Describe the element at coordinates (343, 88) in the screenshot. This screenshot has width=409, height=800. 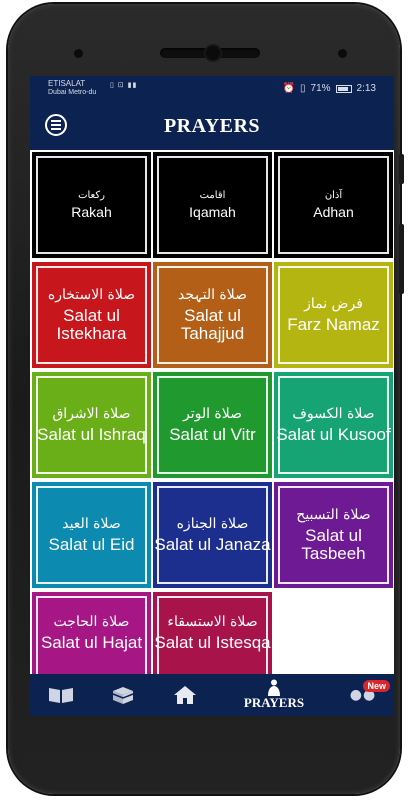
I see `battery-icon` at that location.